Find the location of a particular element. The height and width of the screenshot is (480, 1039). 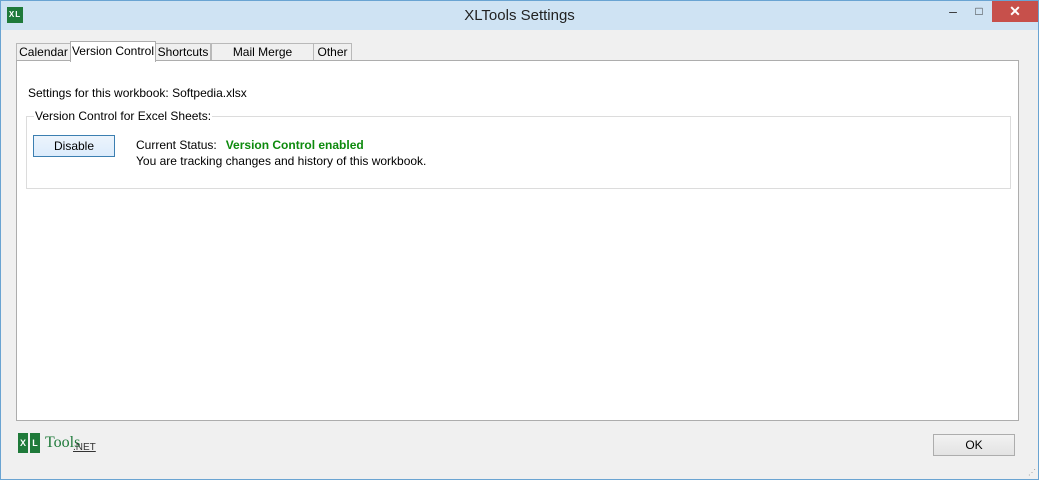

close-button: ✕ is located at coordinates (1015, 11).